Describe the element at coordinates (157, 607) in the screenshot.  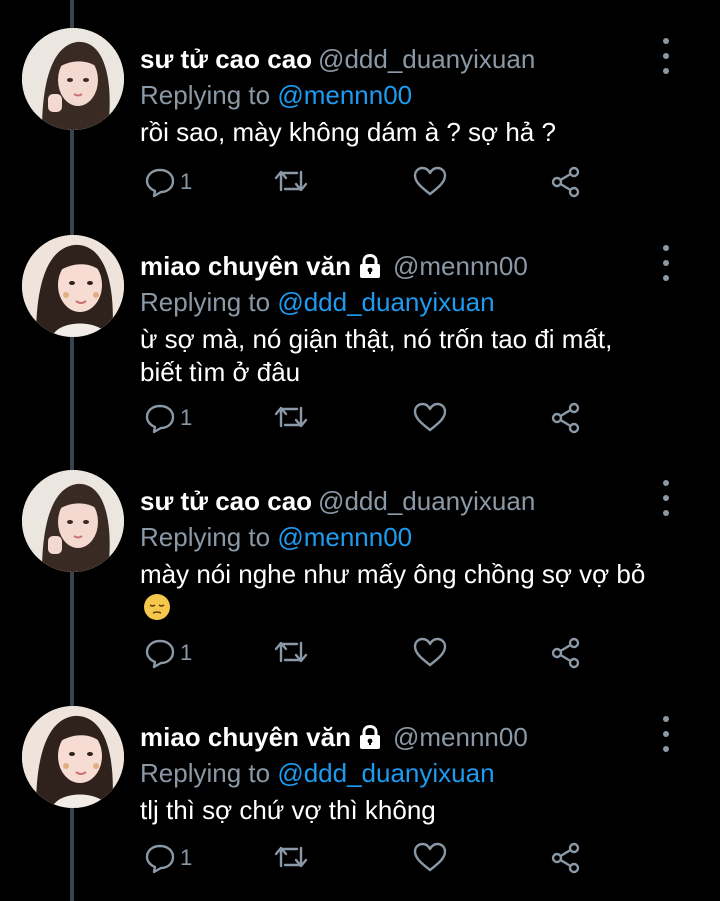
I see `pensive-face-emoji` at that location.